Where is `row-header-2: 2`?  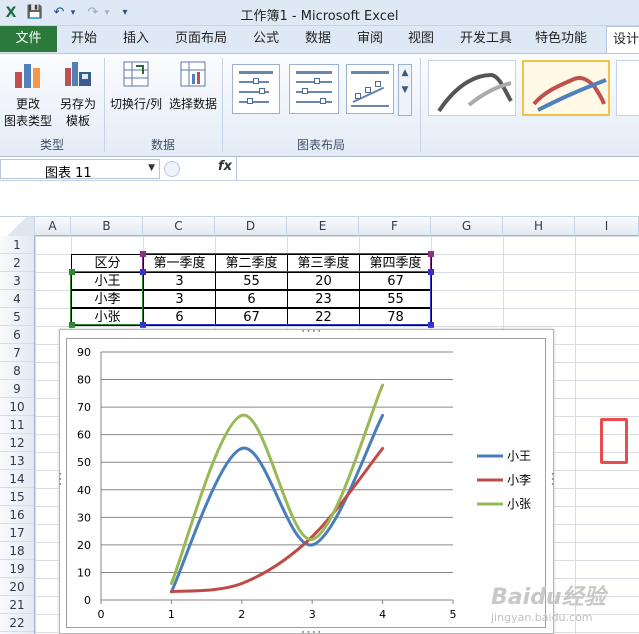
row-header-2: 2 is located at coordinates (17, 263).